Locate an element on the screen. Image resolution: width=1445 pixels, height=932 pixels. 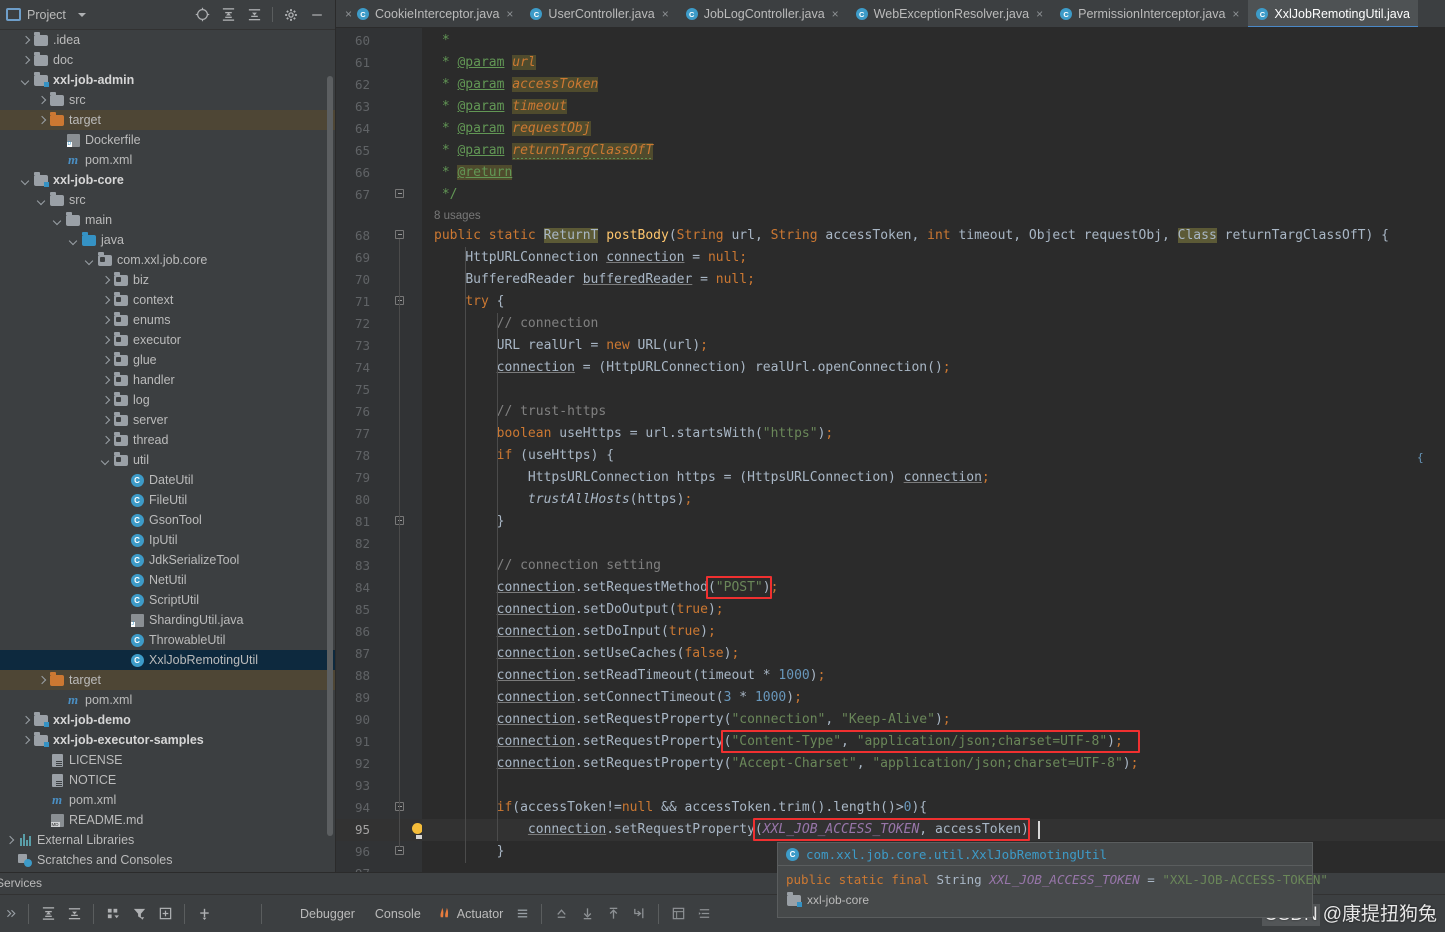
tree-item-thread: thread is located at coordinates (167, 440).